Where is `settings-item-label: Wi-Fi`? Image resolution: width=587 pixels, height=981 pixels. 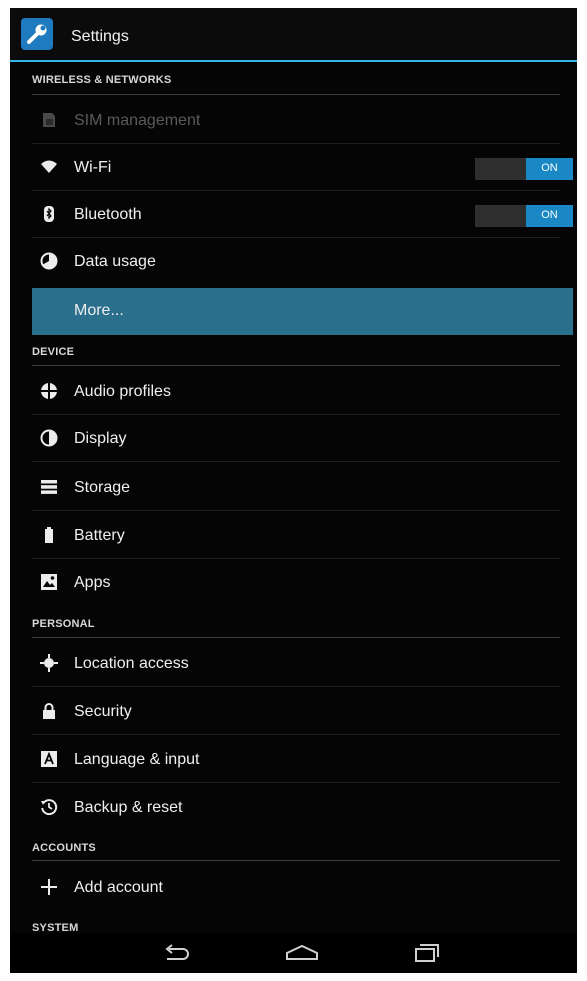 settings-item-label: Wi-Fi is located at coordinates (93, 167).